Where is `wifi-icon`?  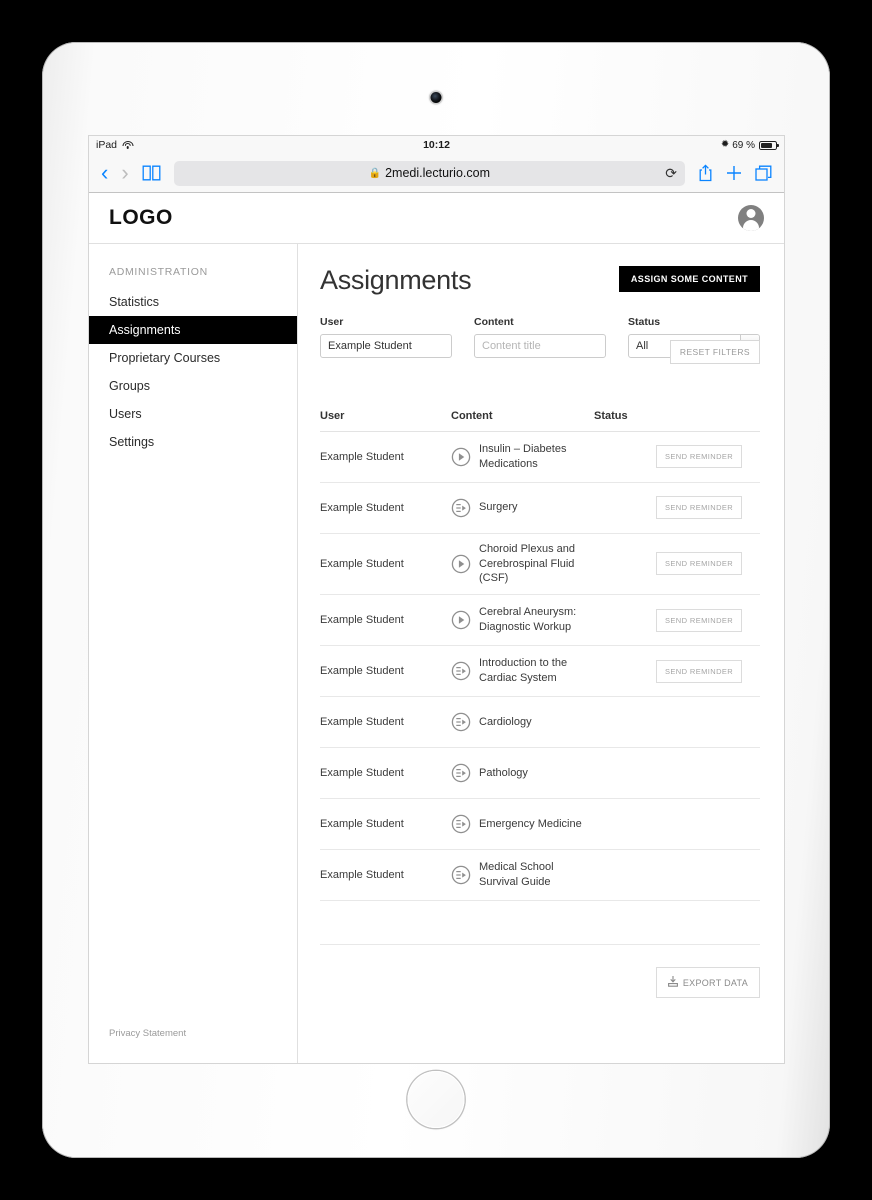
wifi-icon is located at coordinates (128, 145).